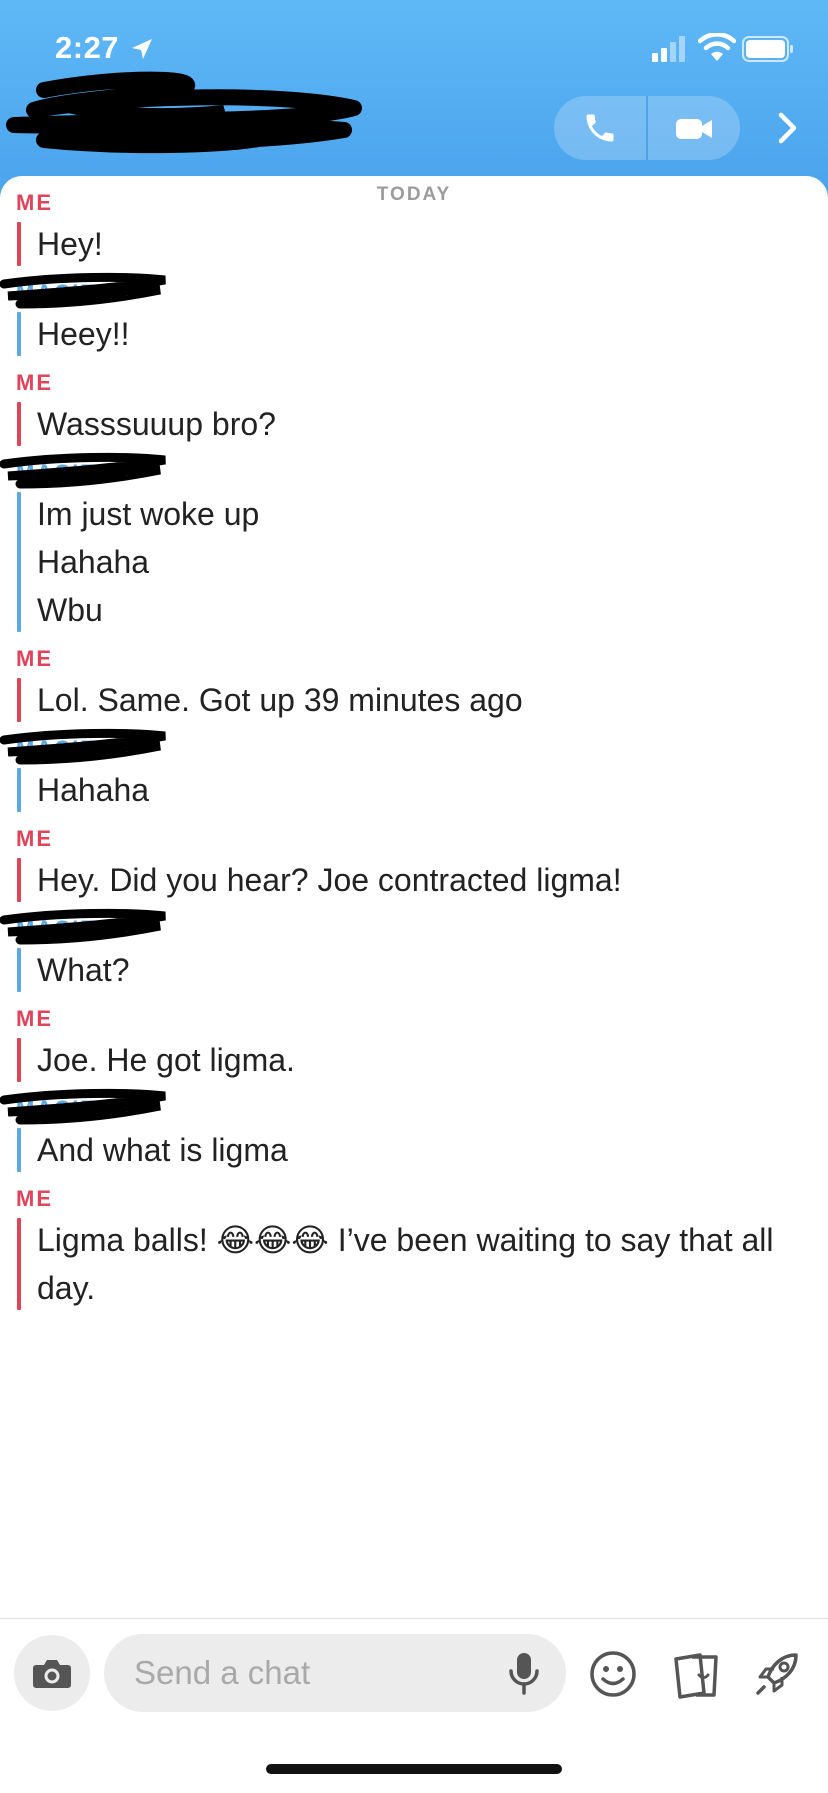 The height and width of the screenshot is (1793, 828). Describe the element at coordinates (87, 47) in the screenshot. I see `status-time: 2:27` at that location.